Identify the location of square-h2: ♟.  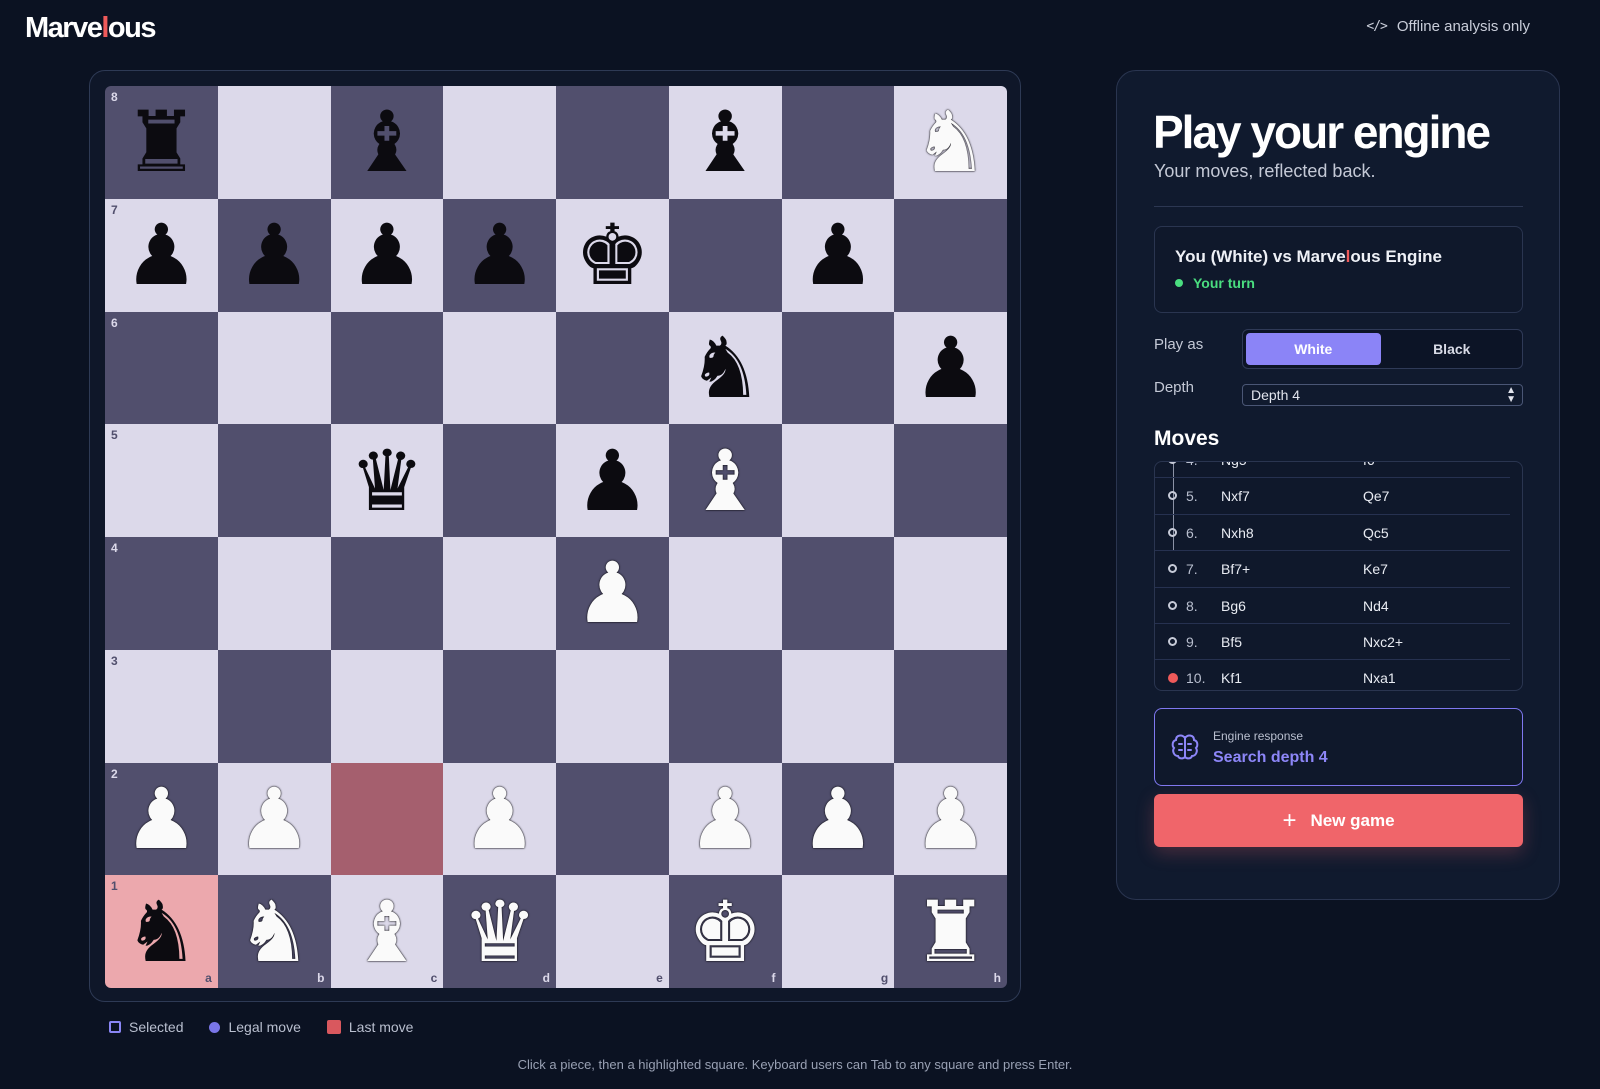
(950, 819).